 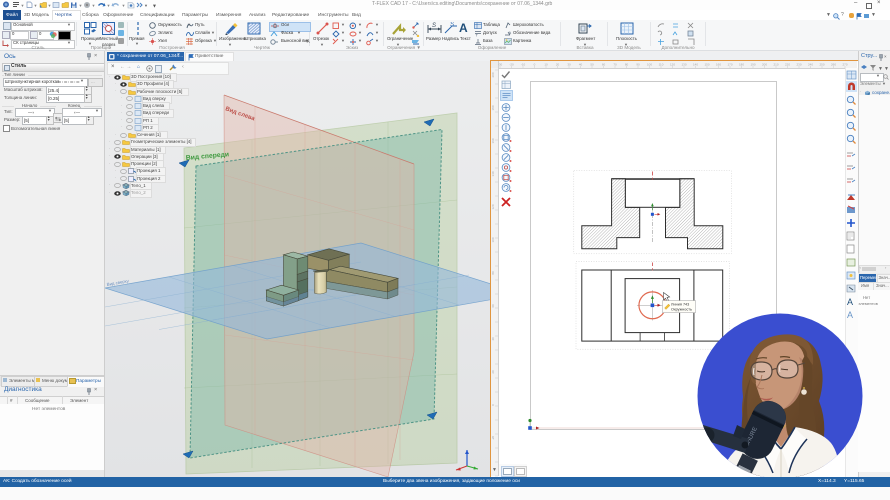 I want to click on svg-text: А, so click(x=850, y=302).